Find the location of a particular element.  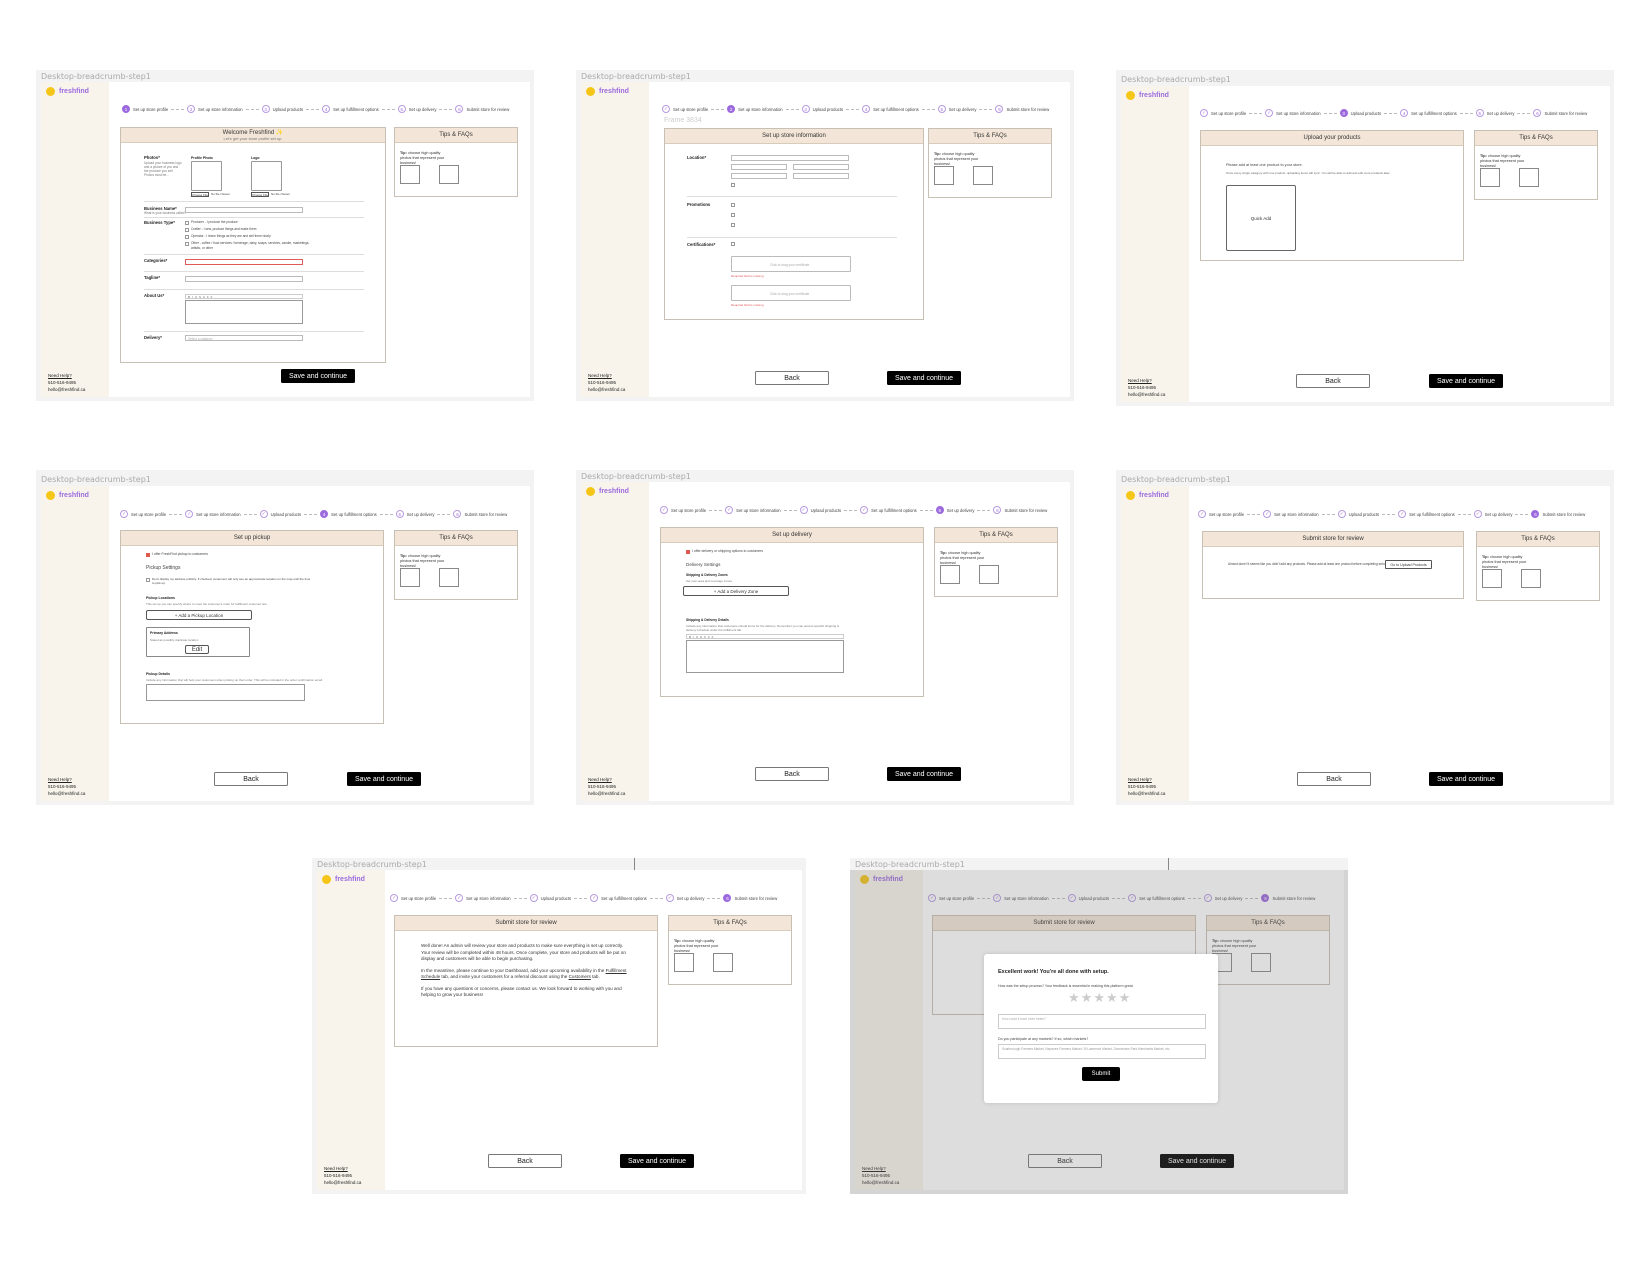

display-address-checkbox is located at coordinates (733, 185).